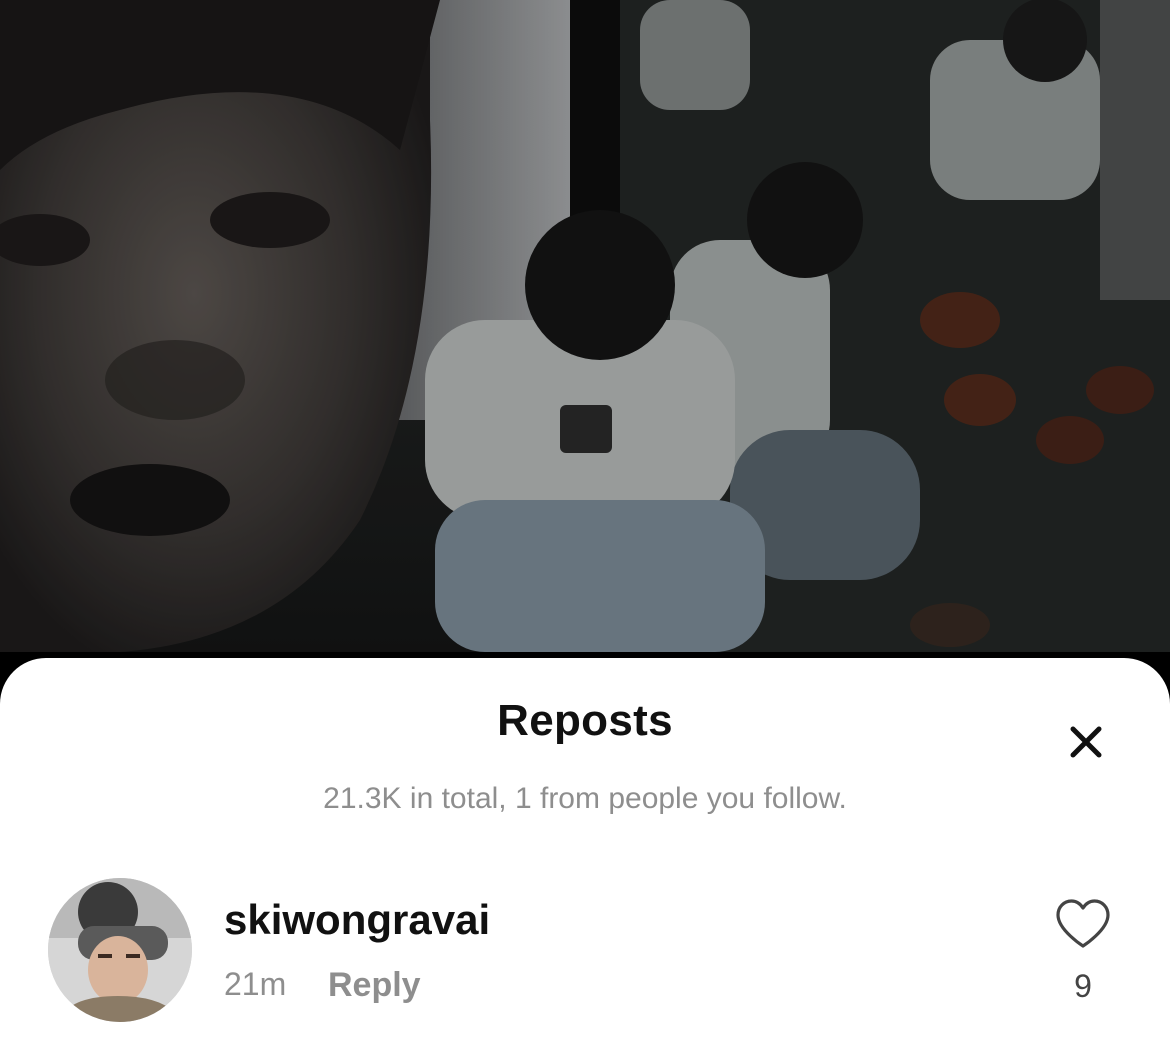 The width and height of the screenshot is (1170, 1045). I want to click on heart-outline-icon, so click(1083, 923).